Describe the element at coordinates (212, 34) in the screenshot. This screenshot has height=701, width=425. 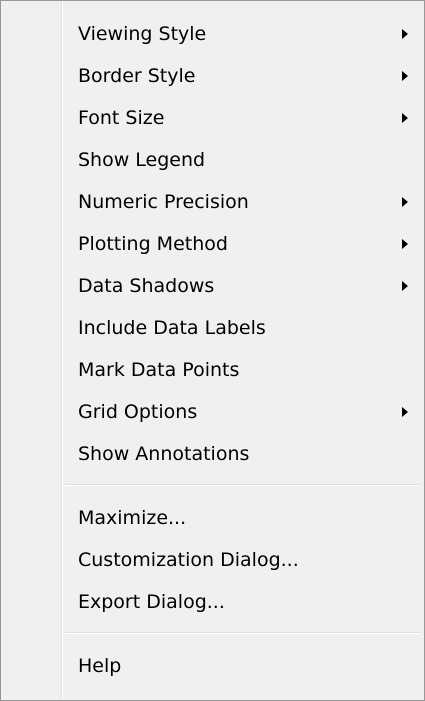
I see `menu-item-viewing-style: Viewing Style` at that location.